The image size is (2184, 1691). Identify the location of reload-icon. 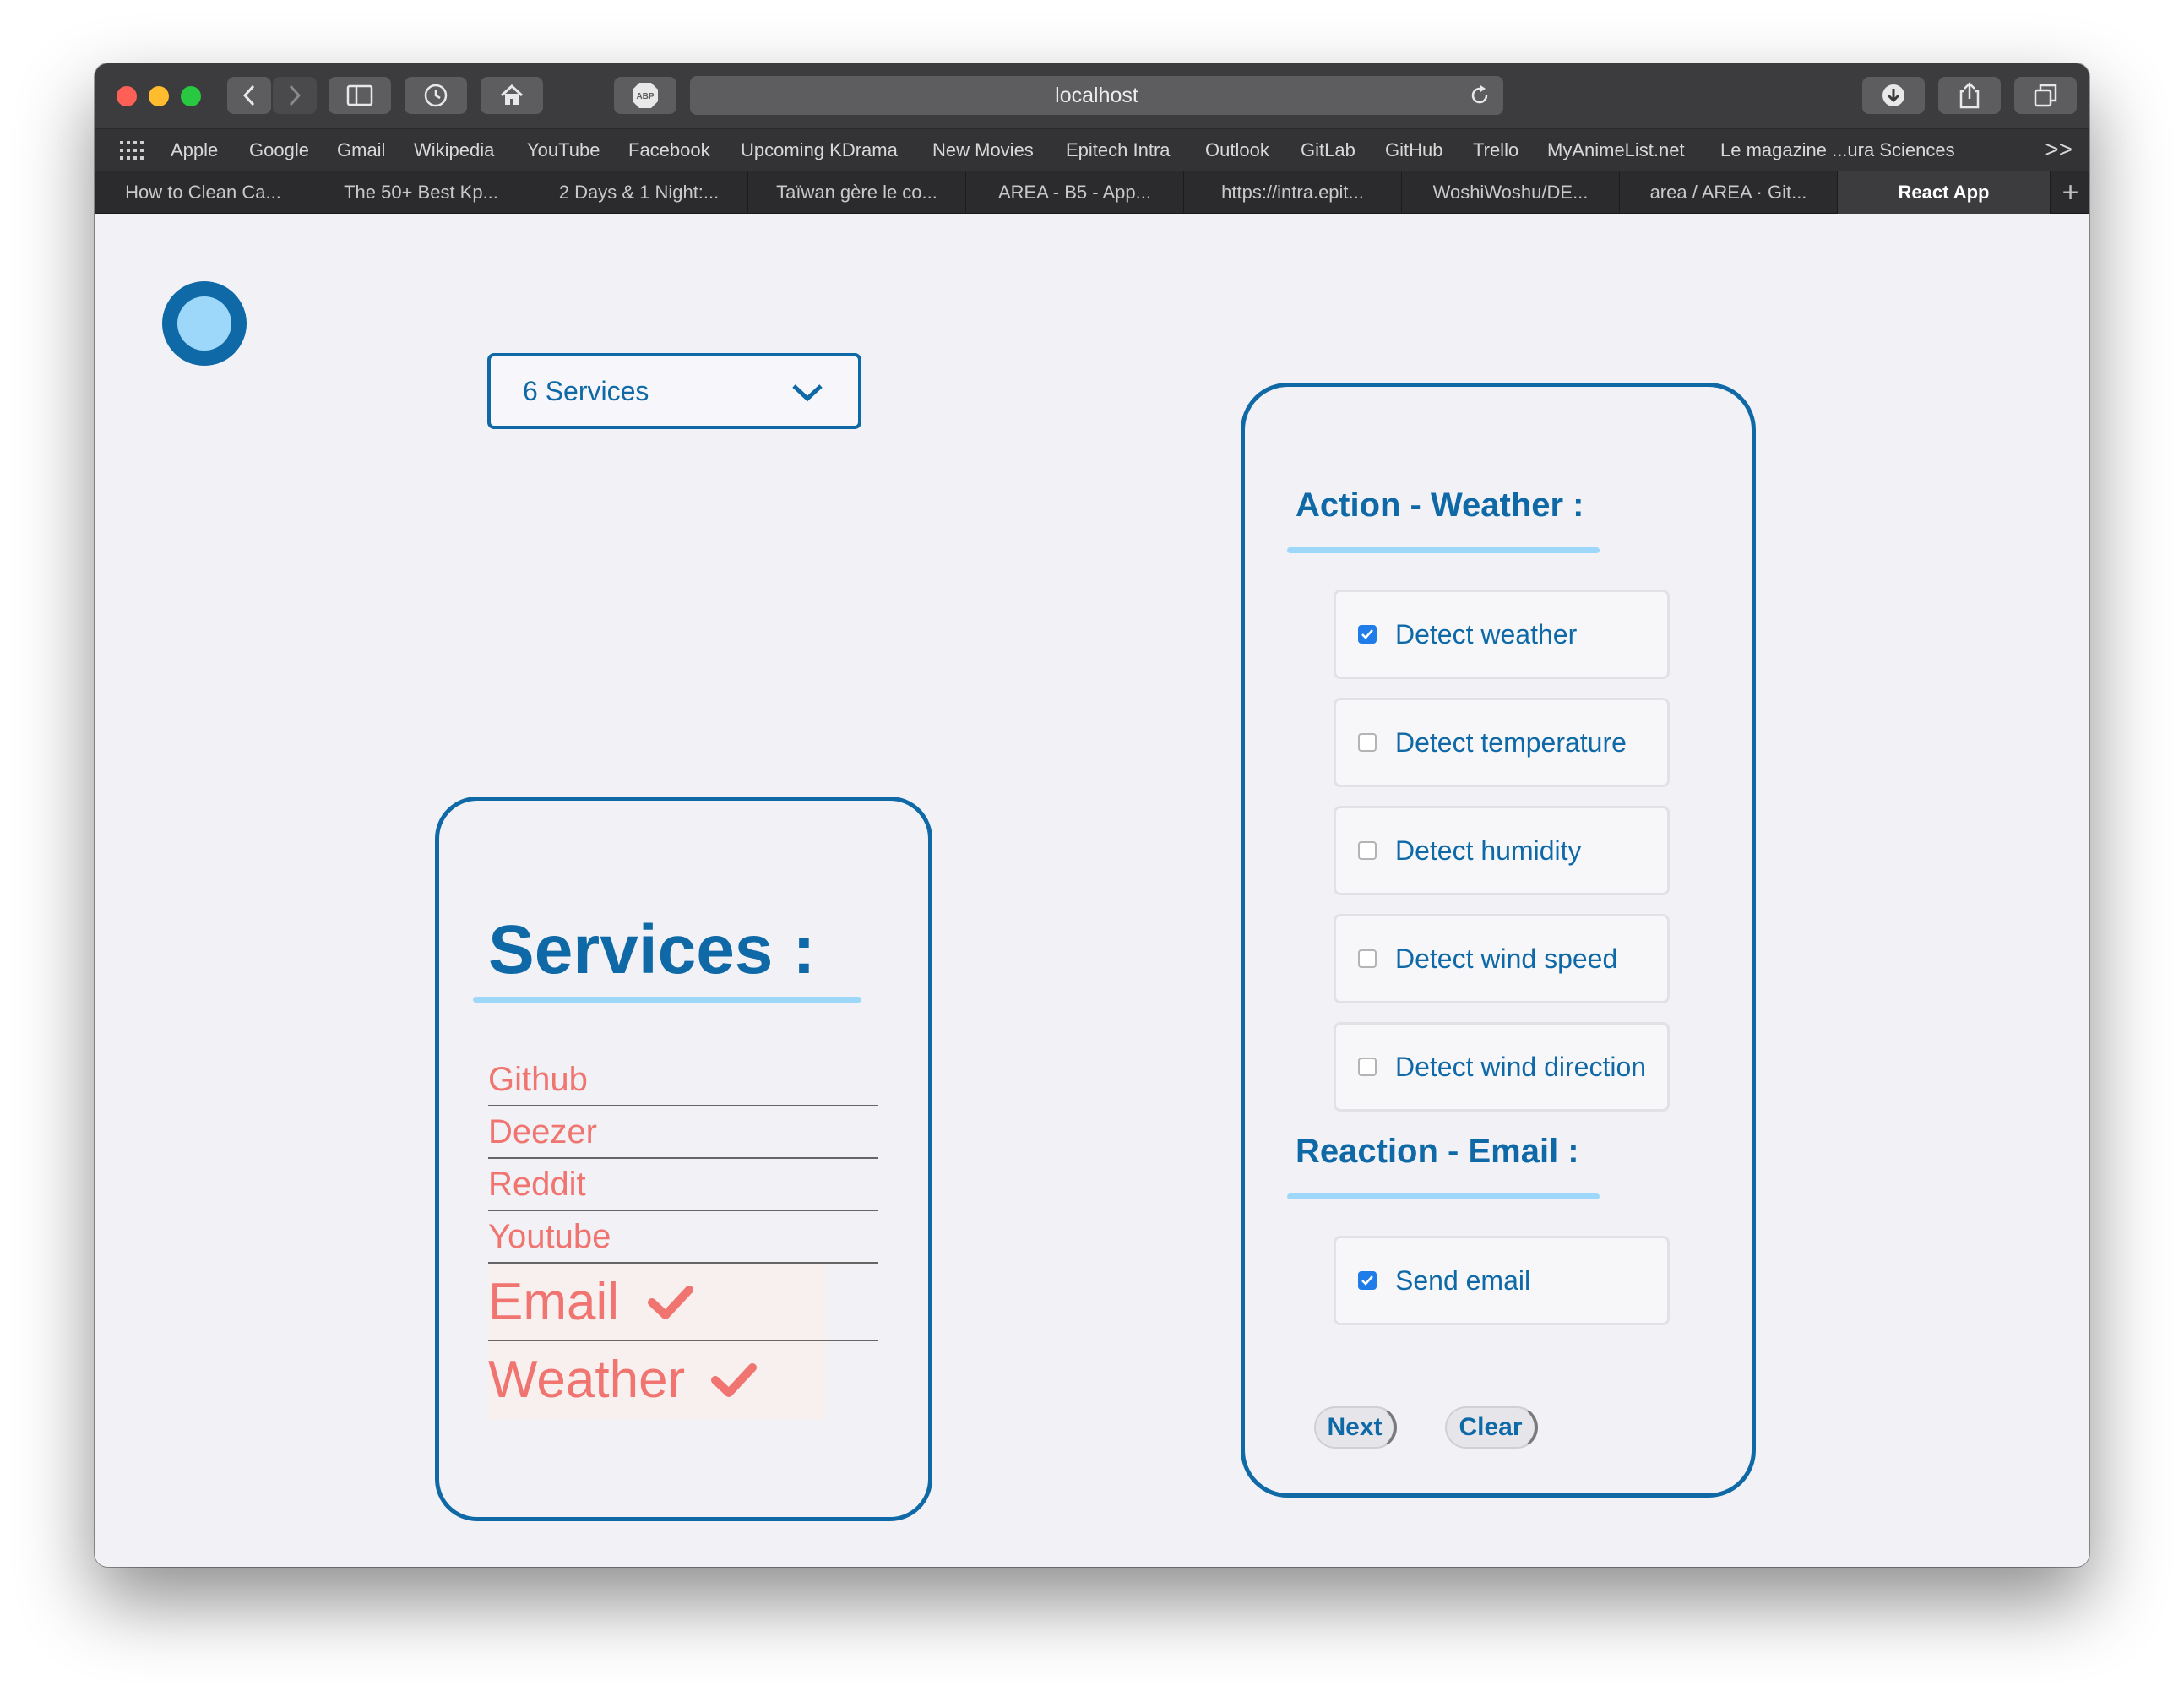
(1479, 95).